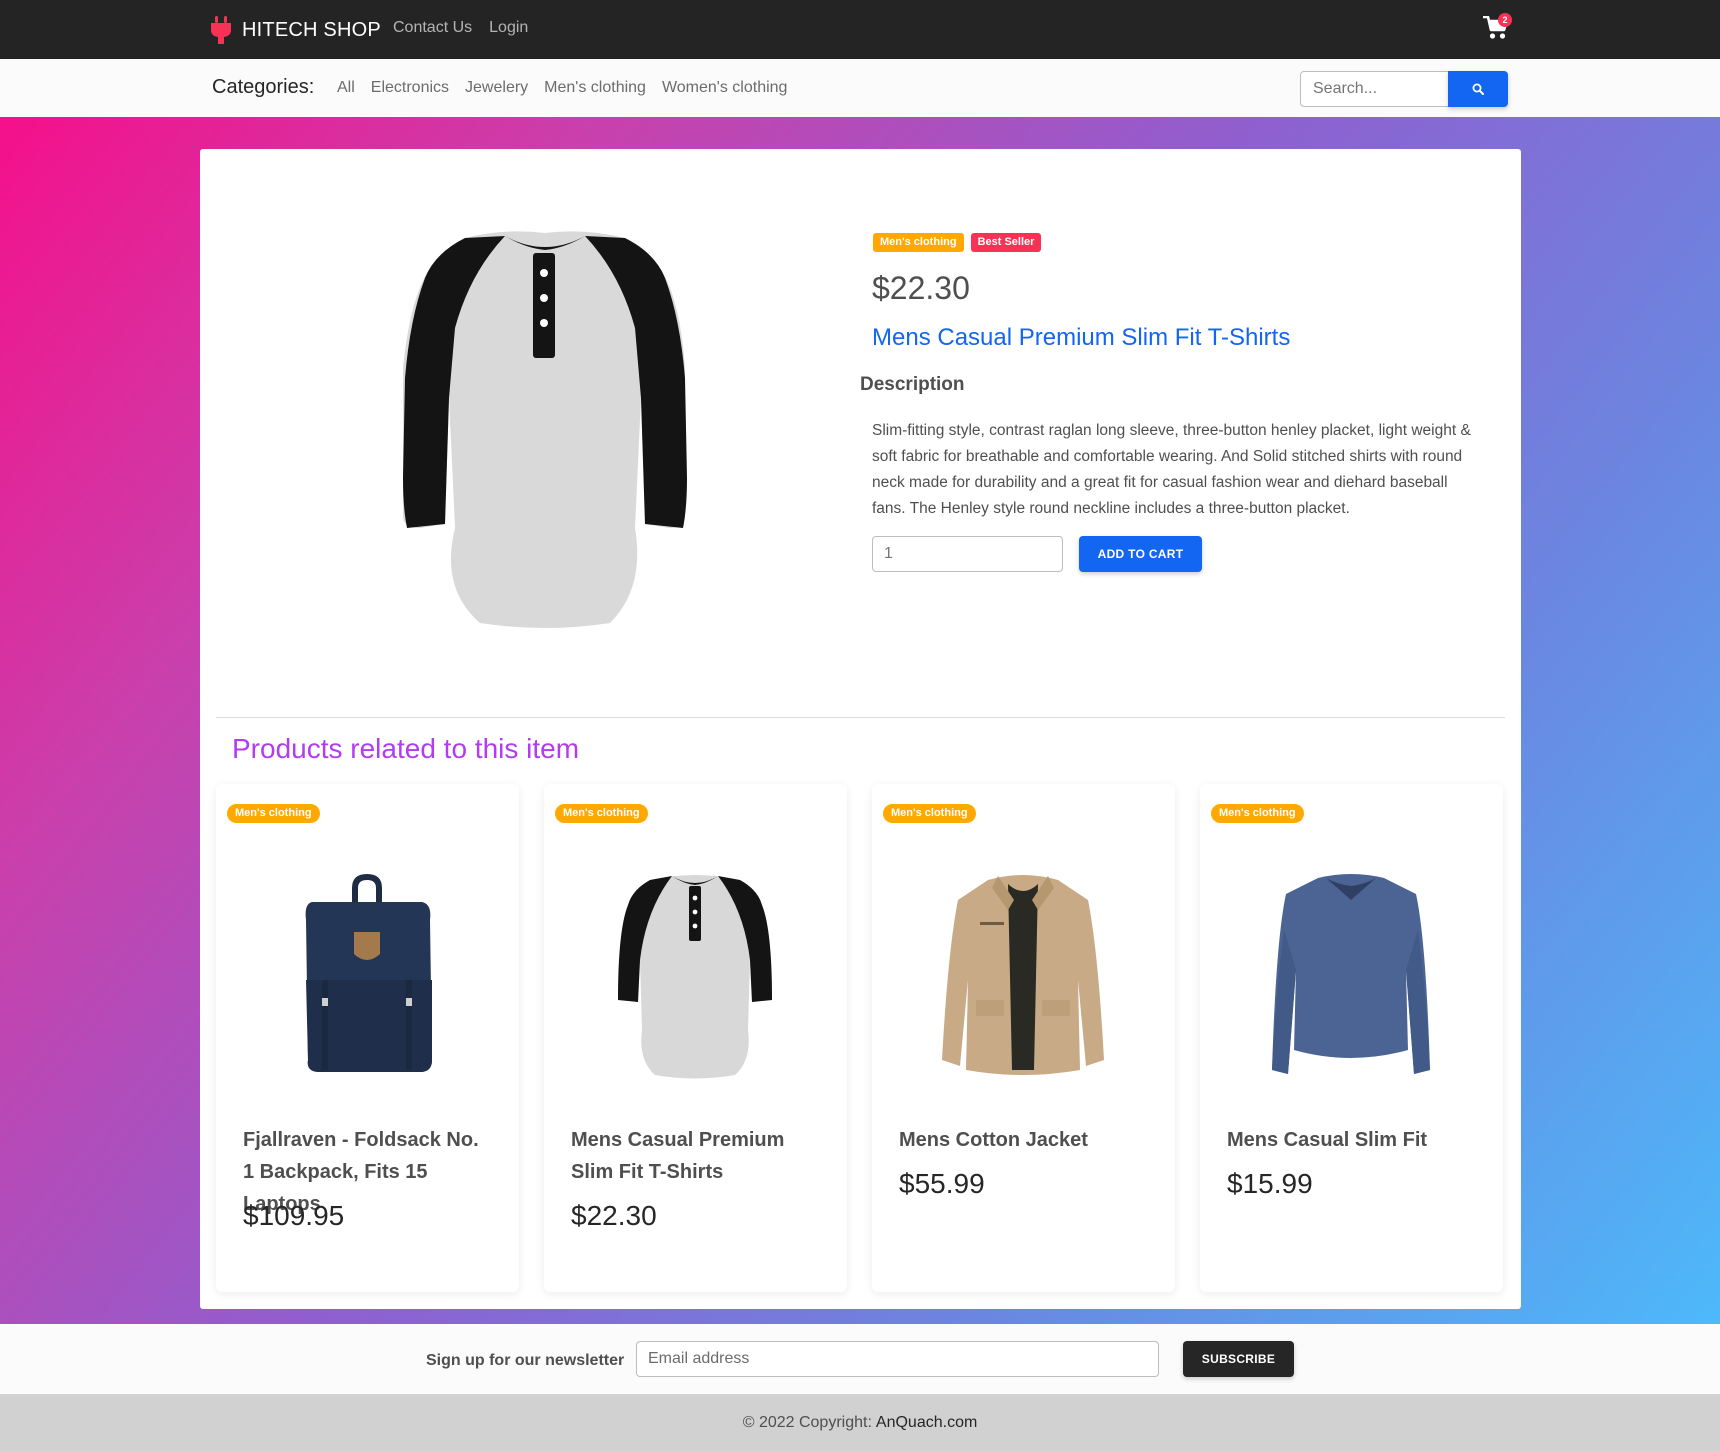  I want to click on best-seller-badge: Best Seller, so click(1006, 242).